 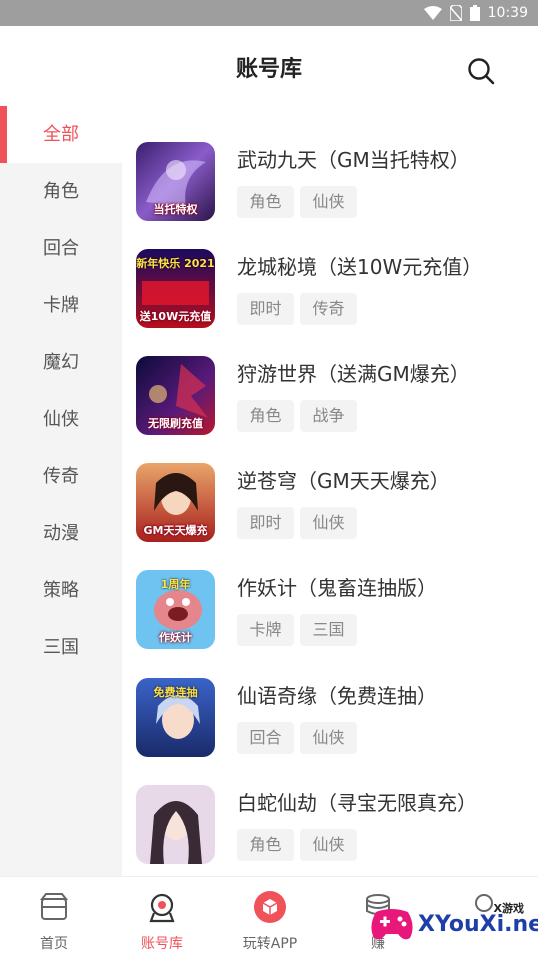 What do you see at coordinates (162, 908) in the screenshot?
I see `account-library-icon` at bounding box center [162, 908].